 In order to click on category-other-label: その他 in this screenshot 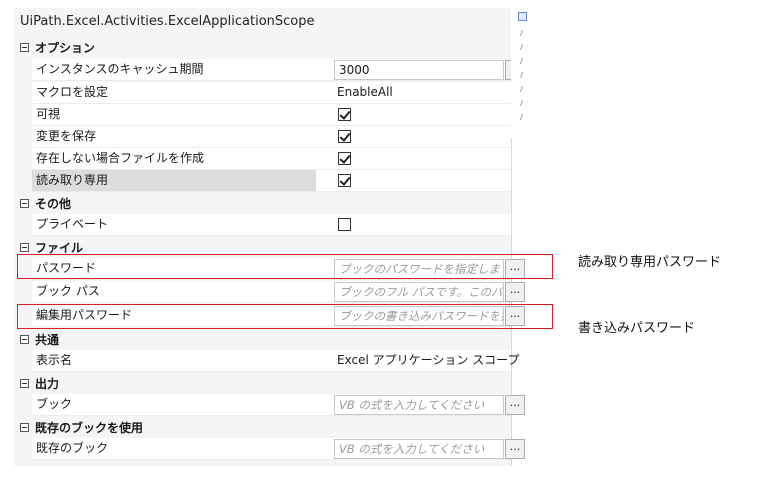, I will do `click(53, 203)`.